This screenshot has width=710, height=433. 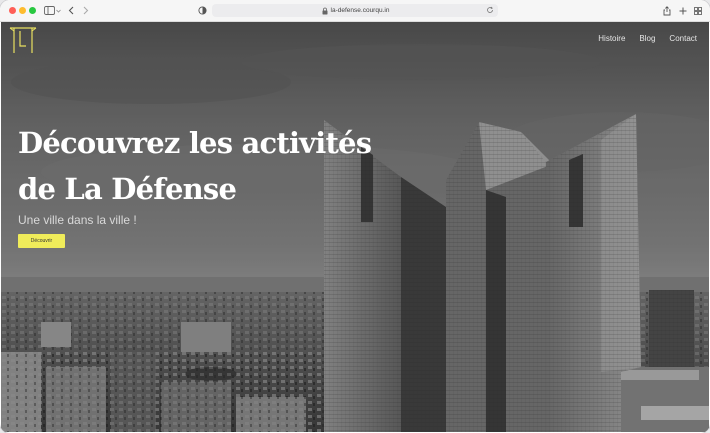 I want to click on lock-icon, so click(x=325, y=10).